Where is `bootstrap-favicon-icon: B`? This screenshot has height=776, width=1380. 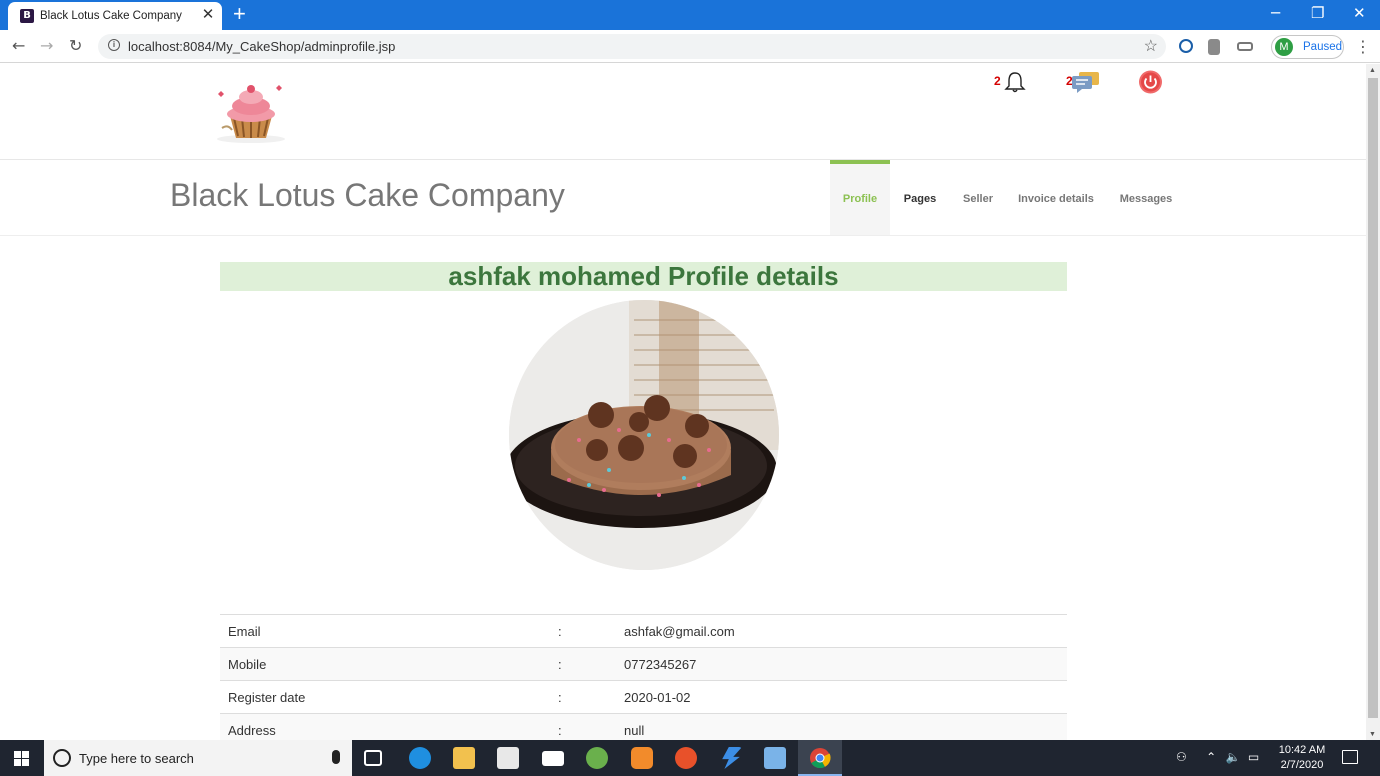
bootstrap-favicon-icon: B is located at coordinates (27, 16).